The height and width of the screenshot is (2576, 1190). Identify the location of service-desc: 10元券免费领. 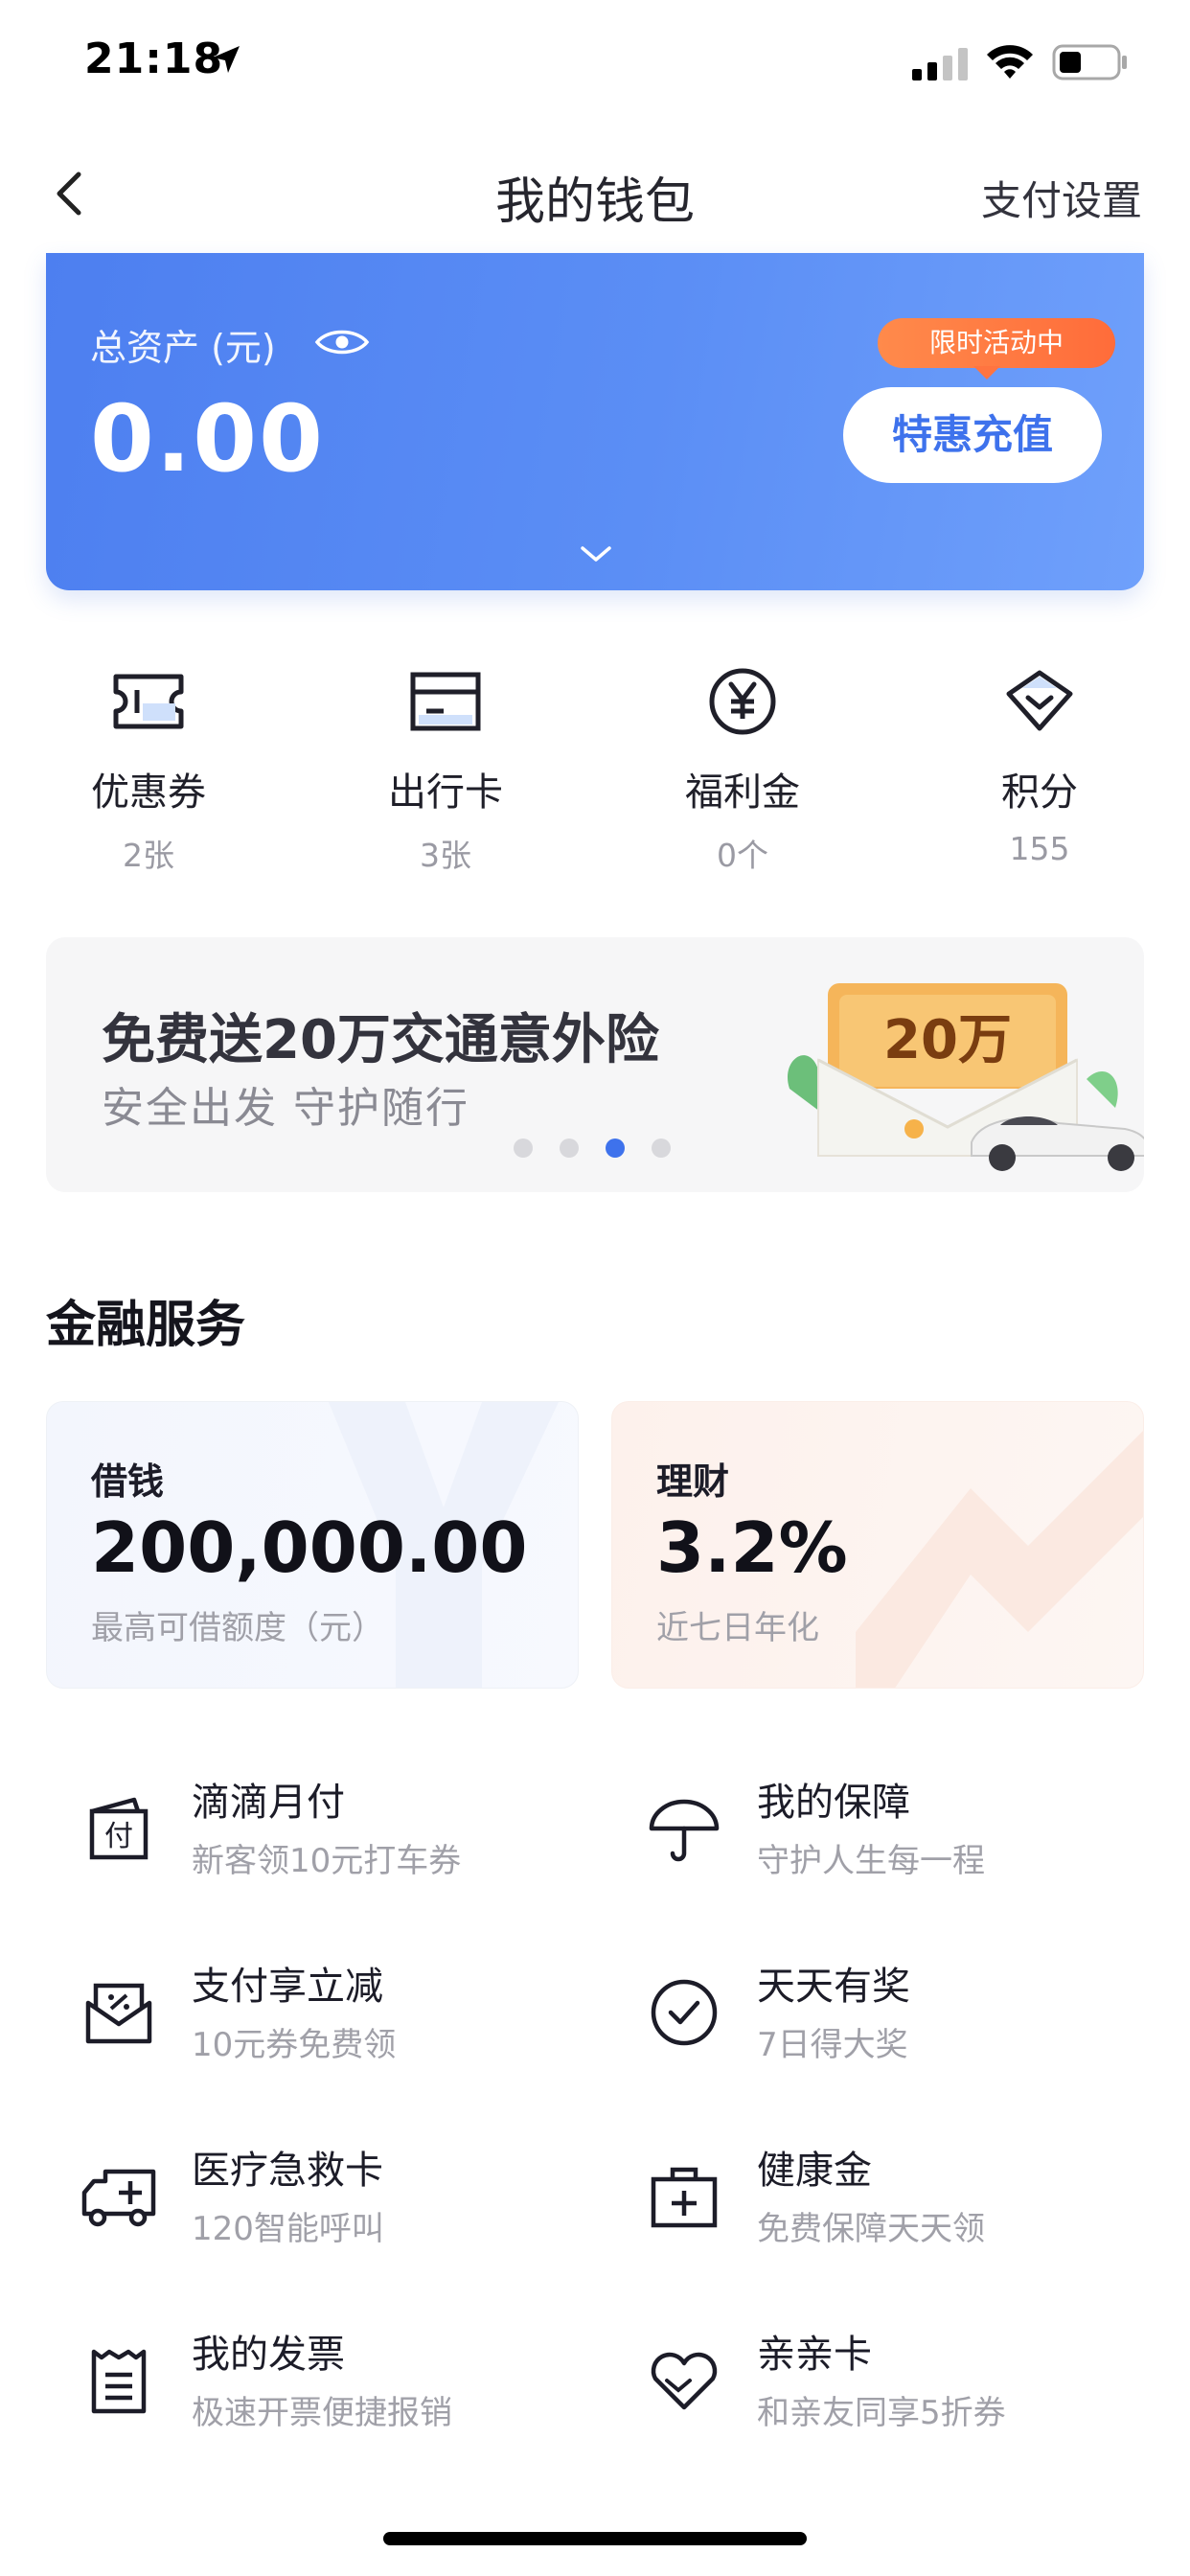
(295, 2045).